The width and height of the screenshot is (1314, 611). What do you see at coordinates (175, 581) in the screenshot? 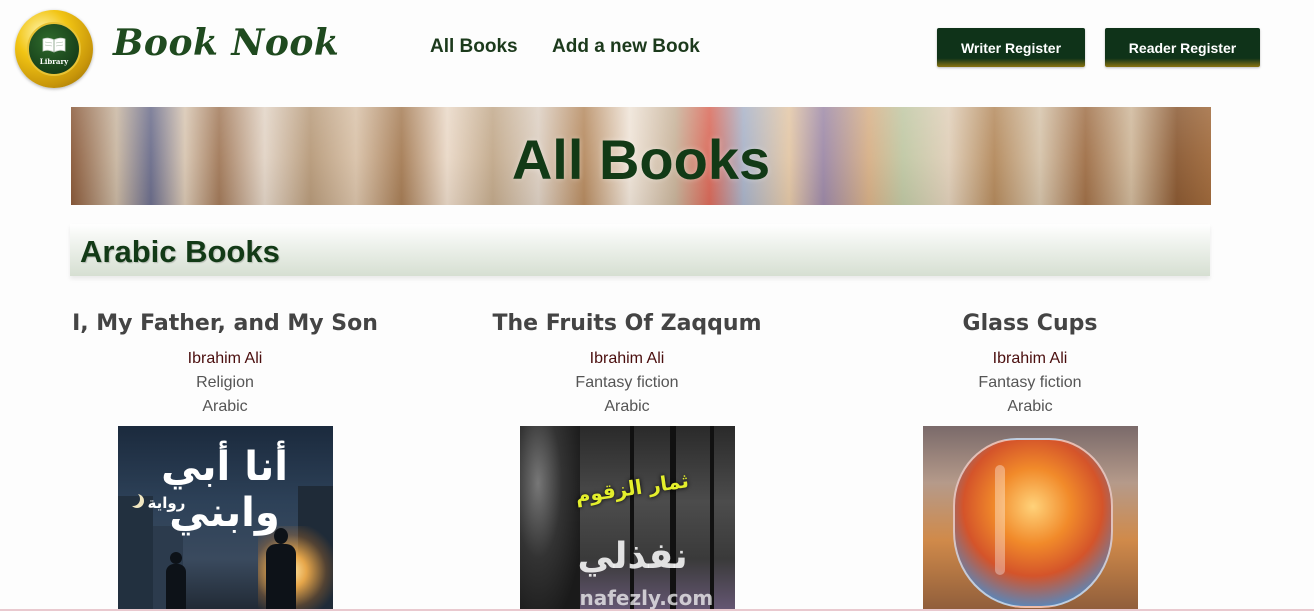
I see `boy-figure` at bounding box center [175, 581].